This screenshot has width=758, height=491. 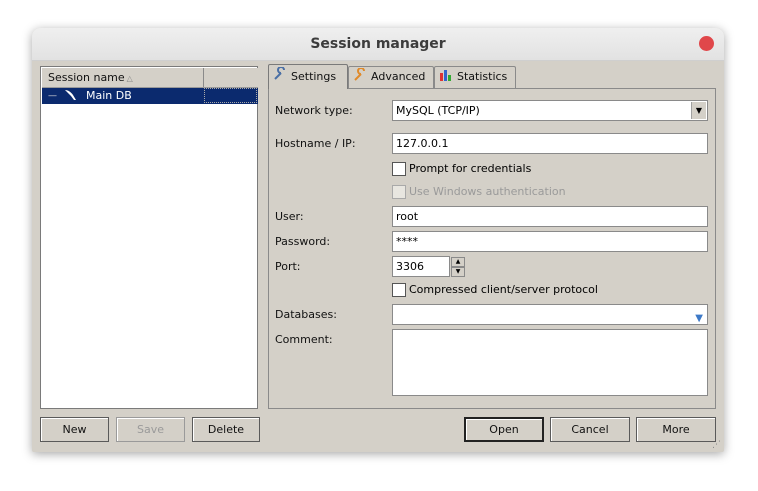 I want to click on window-title: Session manager, so click(x=378, y=44).